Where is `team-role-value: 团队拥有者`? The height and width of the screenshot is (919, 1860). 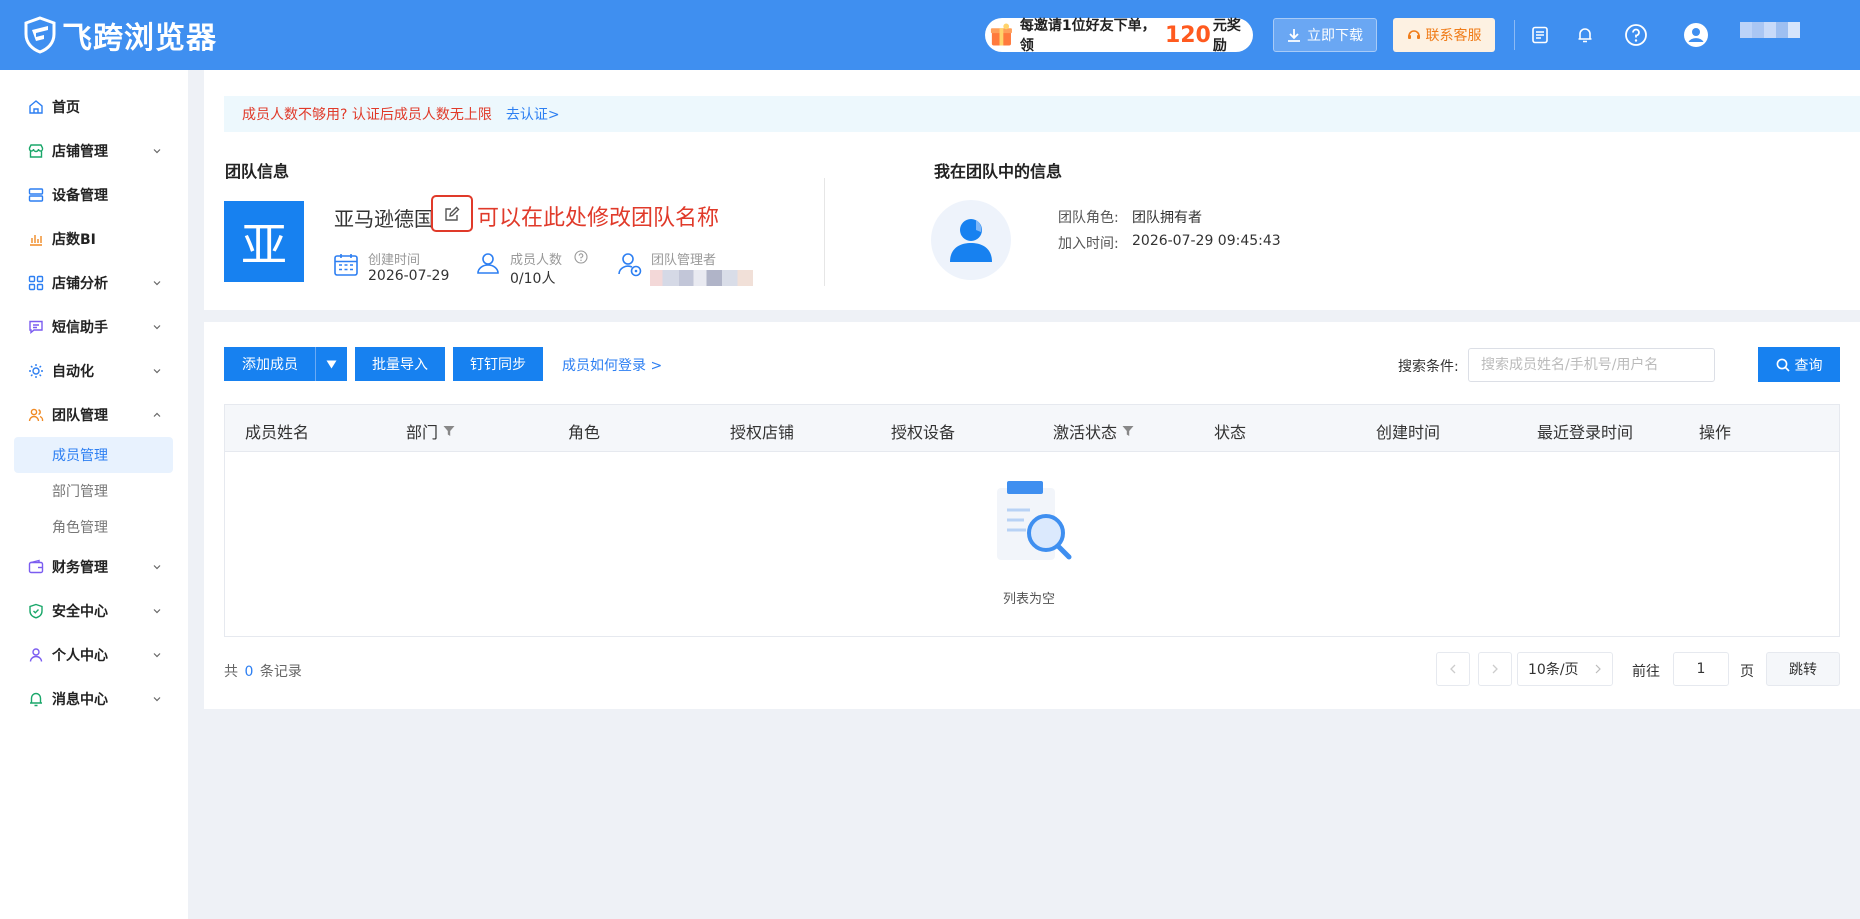 team-role-value: 团队拥有者 is located at coordinates (1167, 218).